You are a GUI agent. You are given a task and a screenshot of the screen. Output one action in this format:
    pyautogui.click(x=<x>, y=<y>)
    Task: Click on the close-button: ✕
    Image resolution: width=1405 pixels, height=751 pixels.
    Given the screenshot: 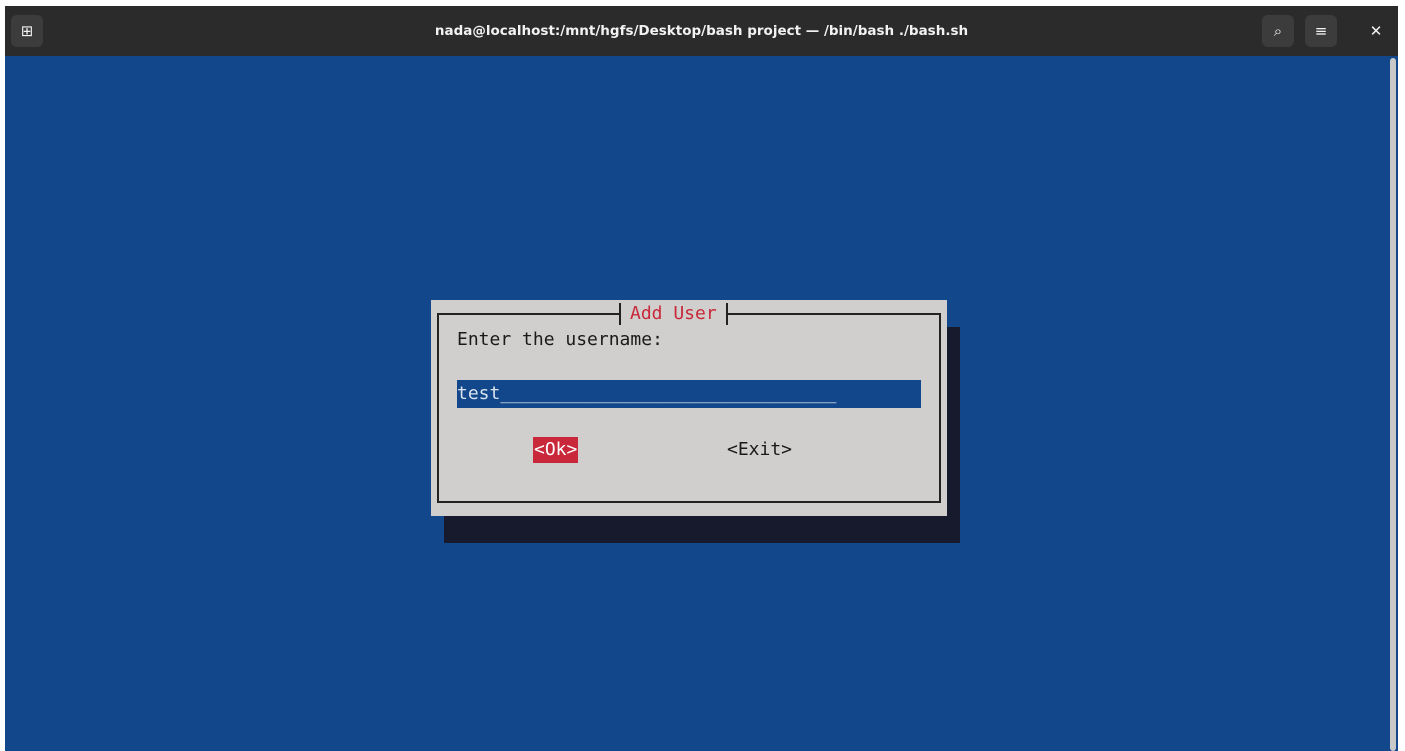 What is the action you would take?
    pyautogui.click(x=1376, y=31)
    